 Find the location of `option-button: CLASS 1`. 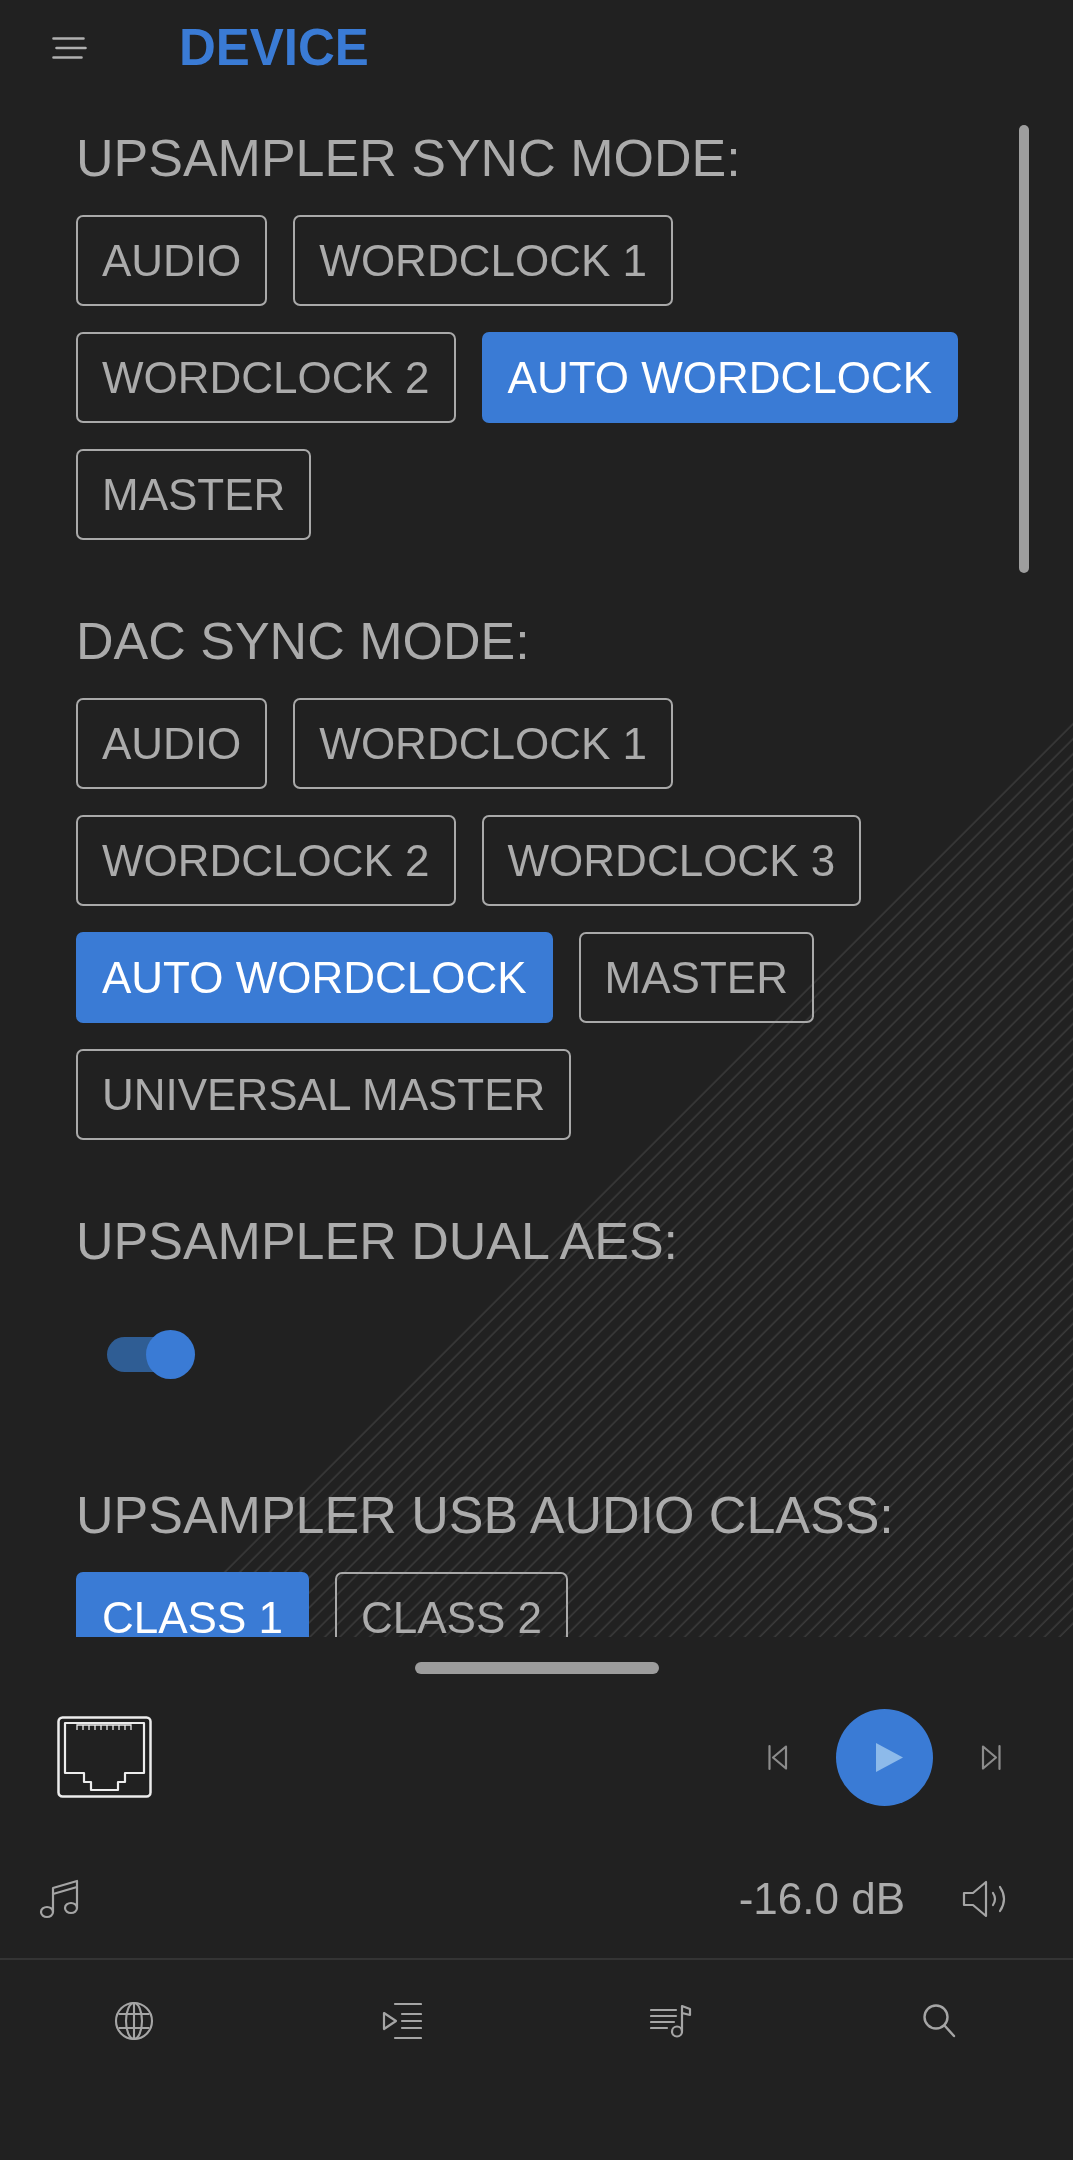

option-button: CLASS 1 is located at coordinates (192, 1604).